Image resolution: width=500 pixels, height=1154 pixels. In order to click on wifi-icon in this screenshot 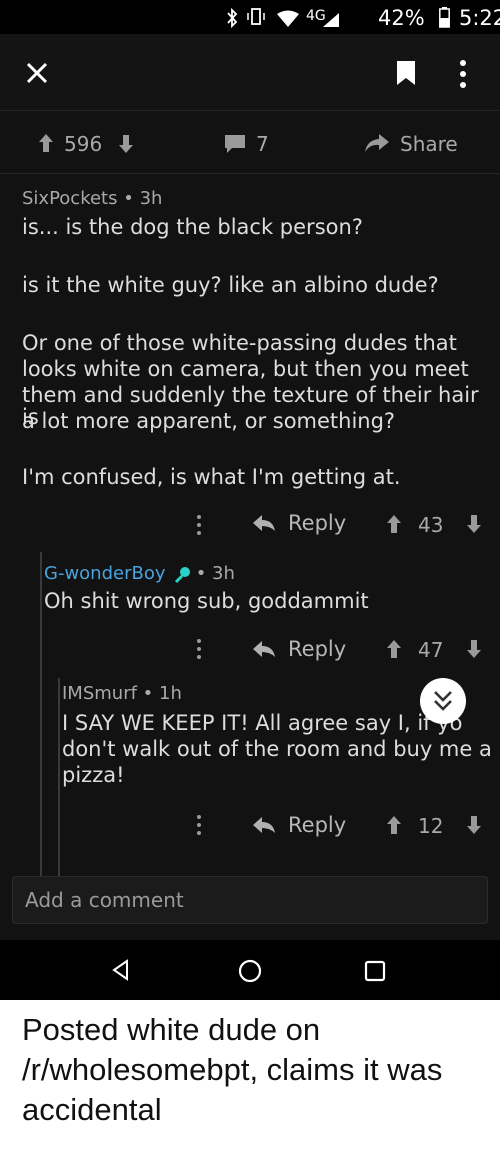, I will do `click(288, 18)`.